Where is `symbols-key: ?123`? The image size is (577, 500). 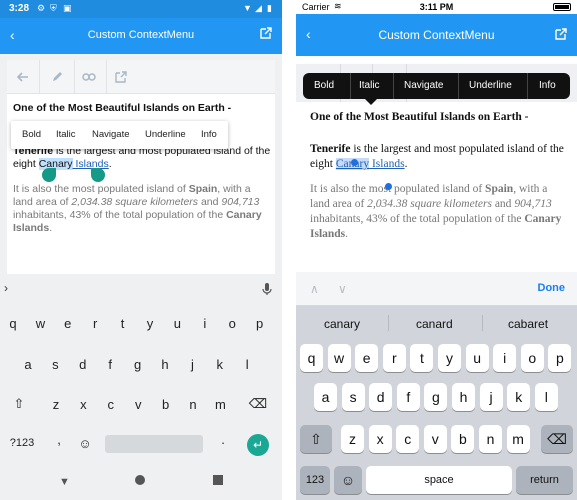 symbols-key: ?123 is located at coordinates (22, 443).